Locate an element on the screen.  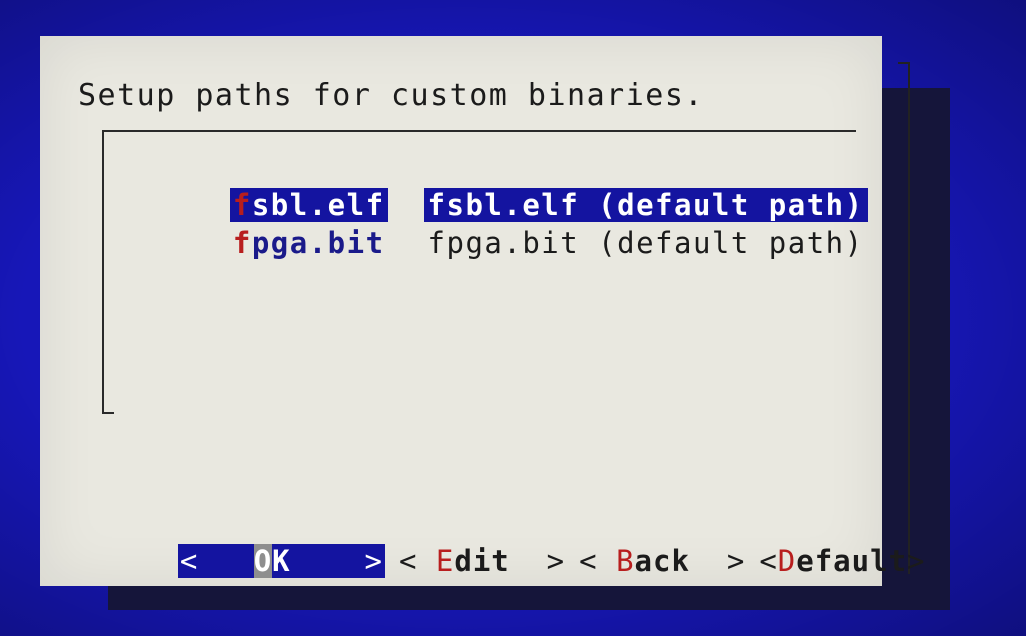
back-button-bracket-left: < is located at coordinates (588, 561).